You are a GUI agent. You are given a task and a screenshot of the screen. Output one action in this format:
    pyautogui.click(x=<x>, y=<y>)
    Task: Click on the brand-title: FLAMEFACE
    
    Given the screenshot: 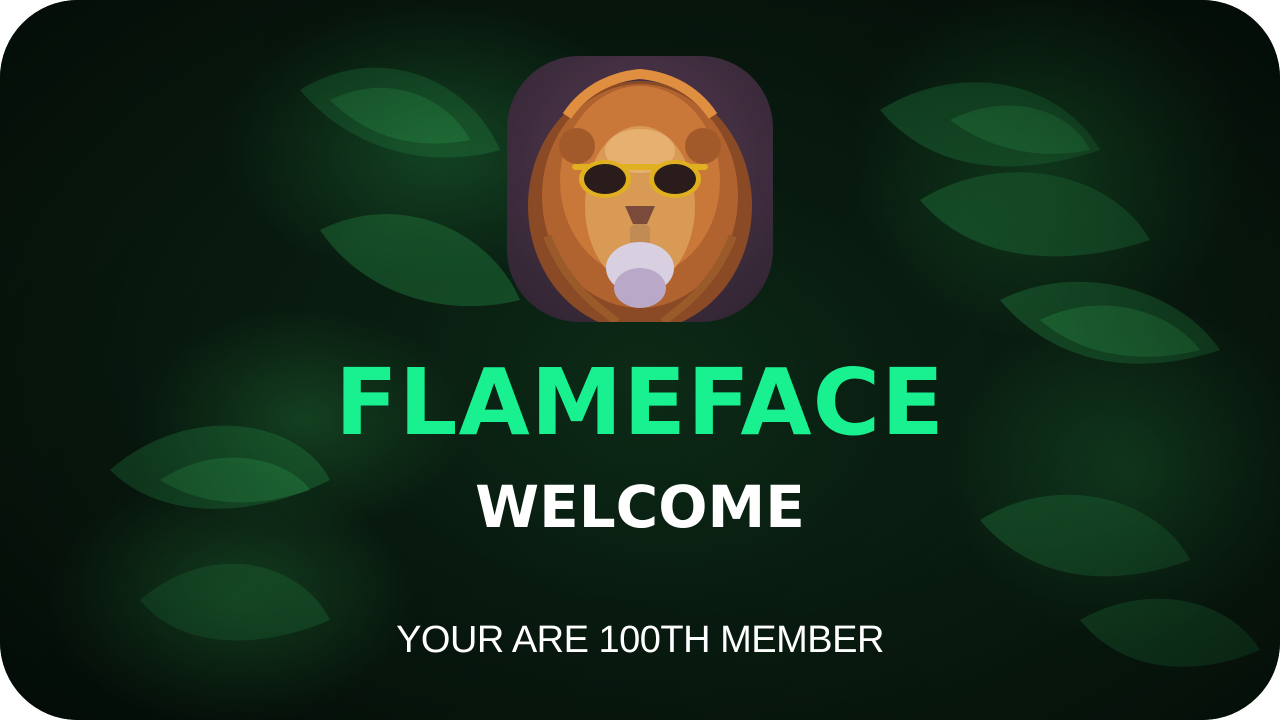 What is the action you would take?
    pyautogui.click(x=640, y=402)
    